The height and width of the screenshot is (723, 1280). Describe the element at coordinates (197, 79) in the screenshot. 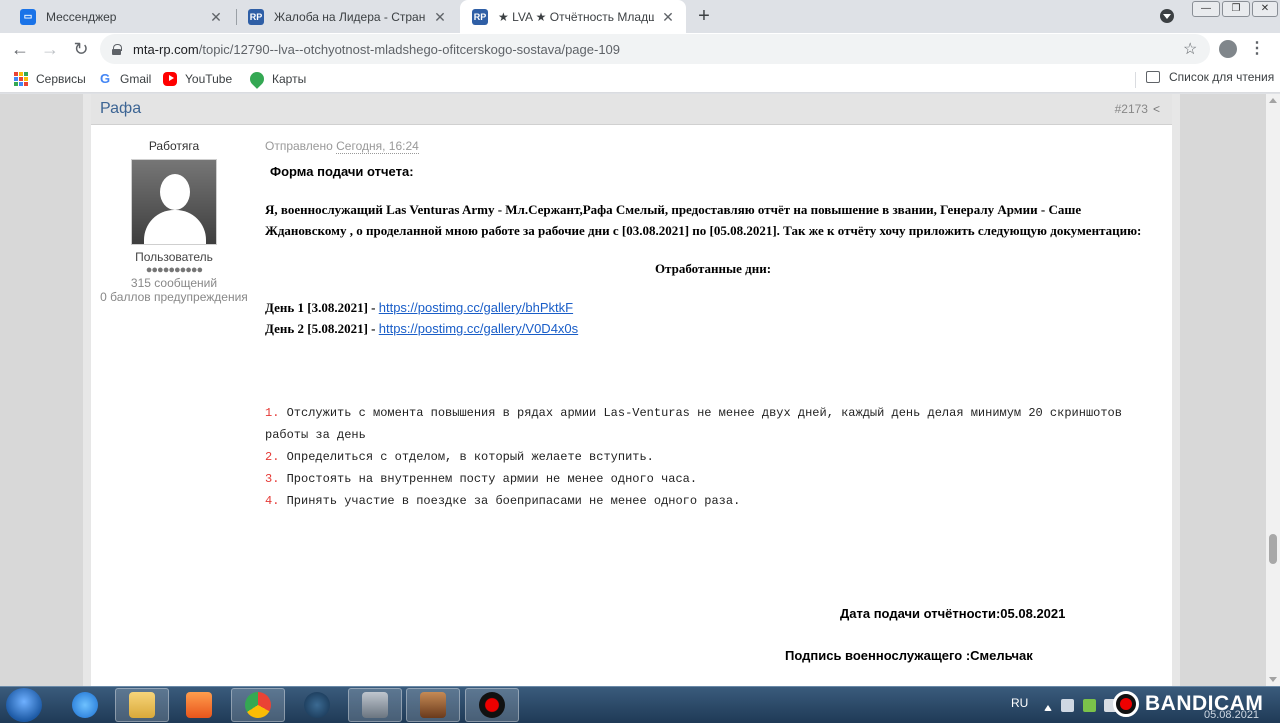

I see `bookmark-youtube: YouTube` at that location.